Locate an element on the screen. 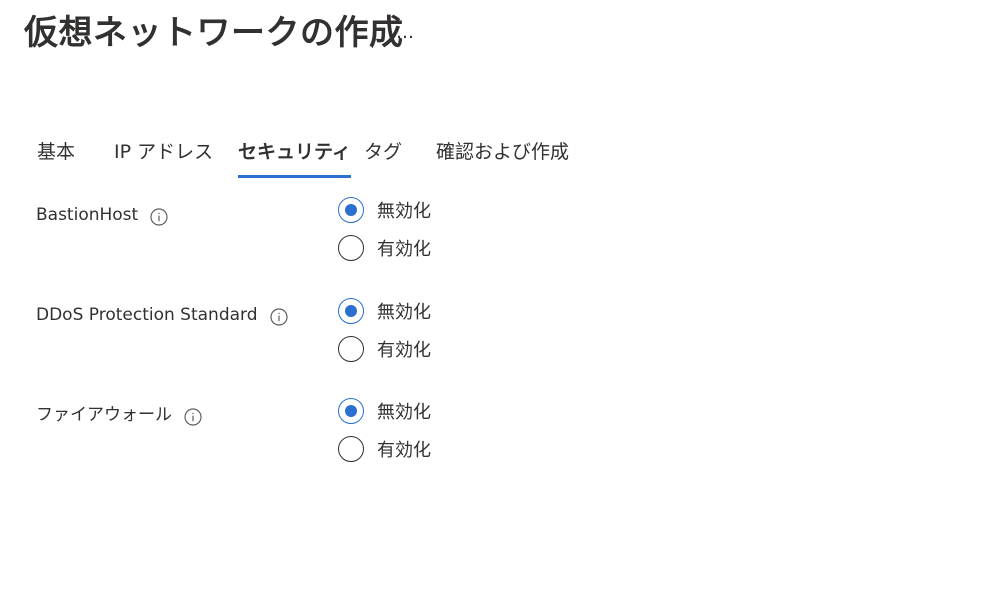 This screenshot has height=604, width=988. setting-label-text: DDoS Protection Standard is located at coordinates (147, 315).